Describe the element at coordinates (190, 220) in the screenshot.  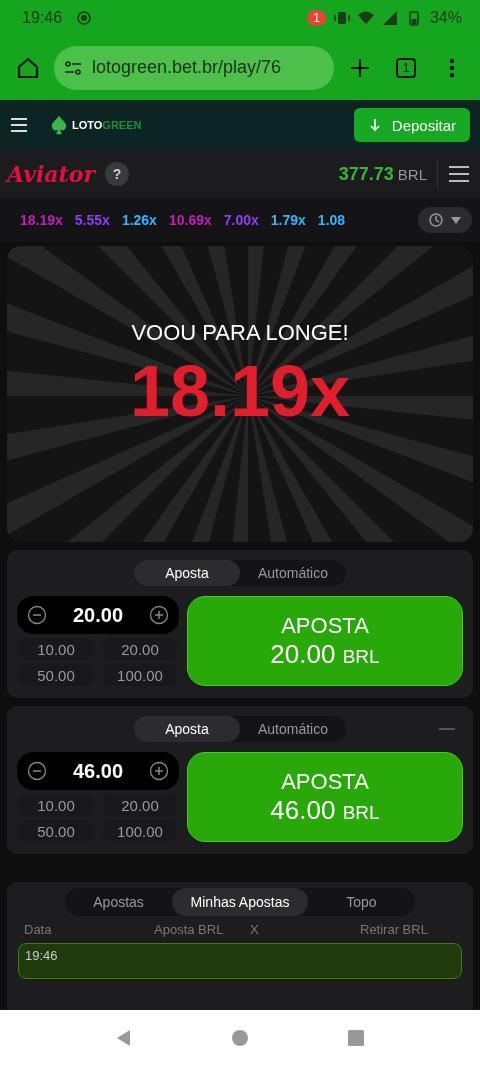
I see `multiplier-value: 10.69x` at that location.